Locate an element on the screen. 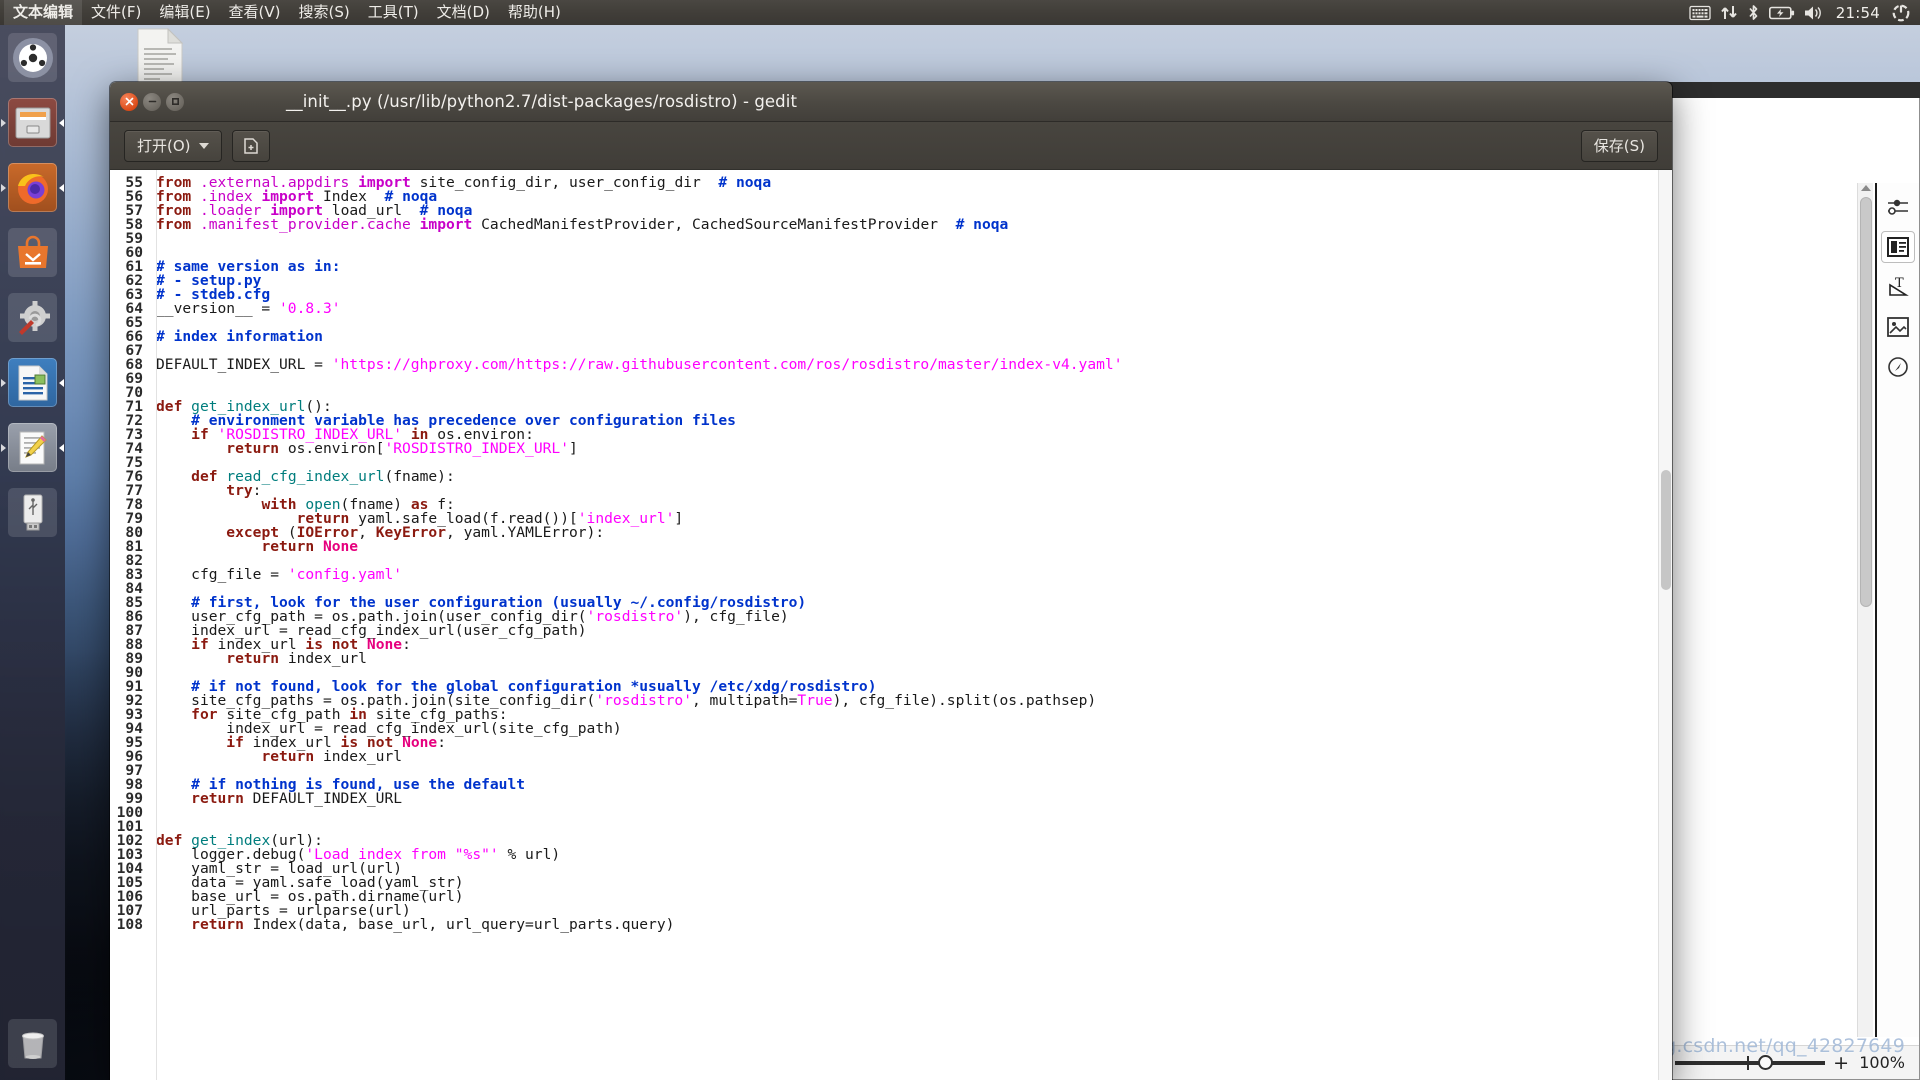 The width and height of the screenshot is (1920, 1080). panel-menu-help: 帮助(H) is located at coordinates (534, 12).